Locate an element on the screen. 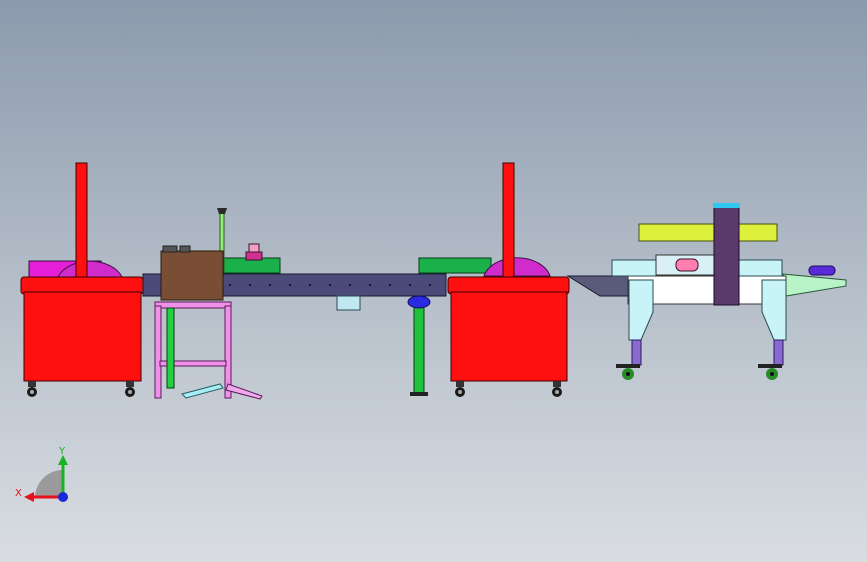 The image size is (867, 562). conveyor-leg-foot is located at coordinates (419, 394).